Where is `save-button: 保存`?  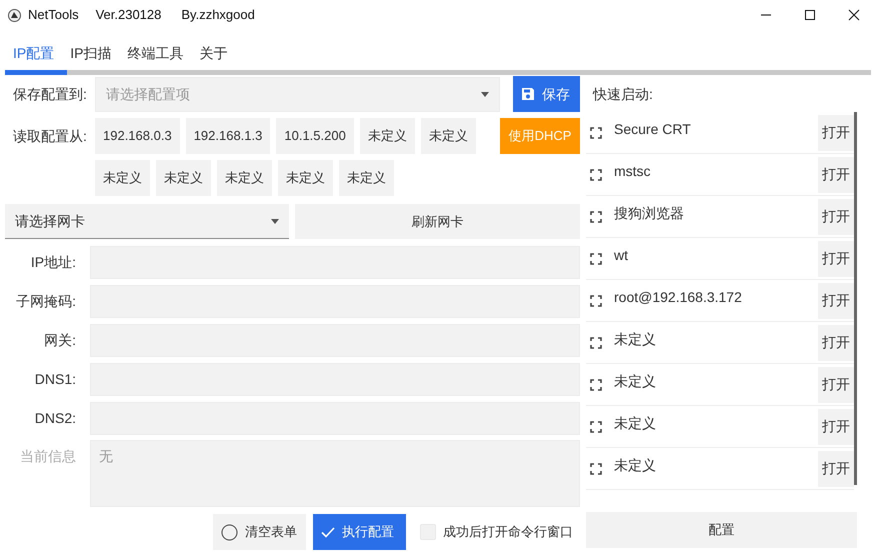 save-button: 保存 is located at coordinates (546, 94).